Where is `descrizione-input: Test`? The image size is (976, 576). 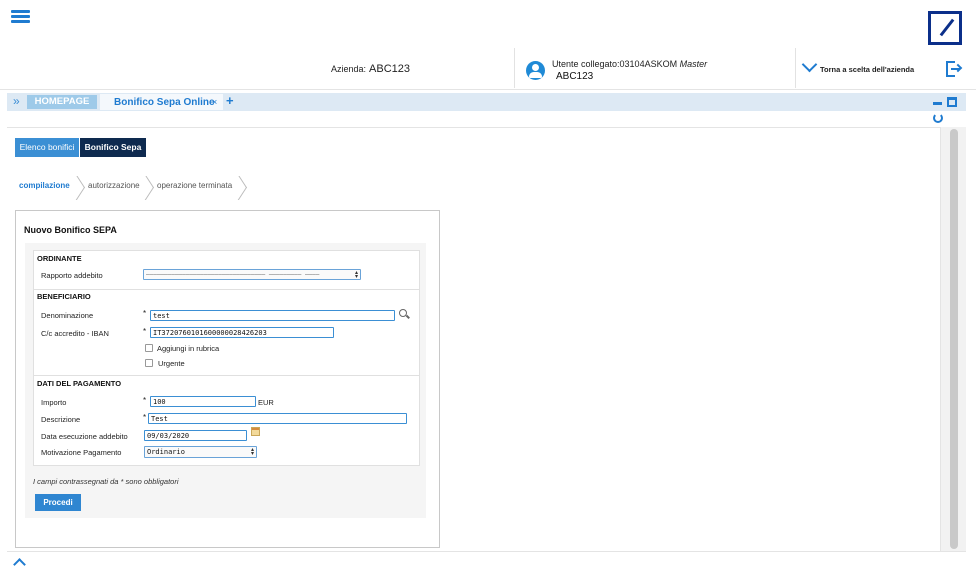
descrizione-input: Test is located at coordinates (277, 418).